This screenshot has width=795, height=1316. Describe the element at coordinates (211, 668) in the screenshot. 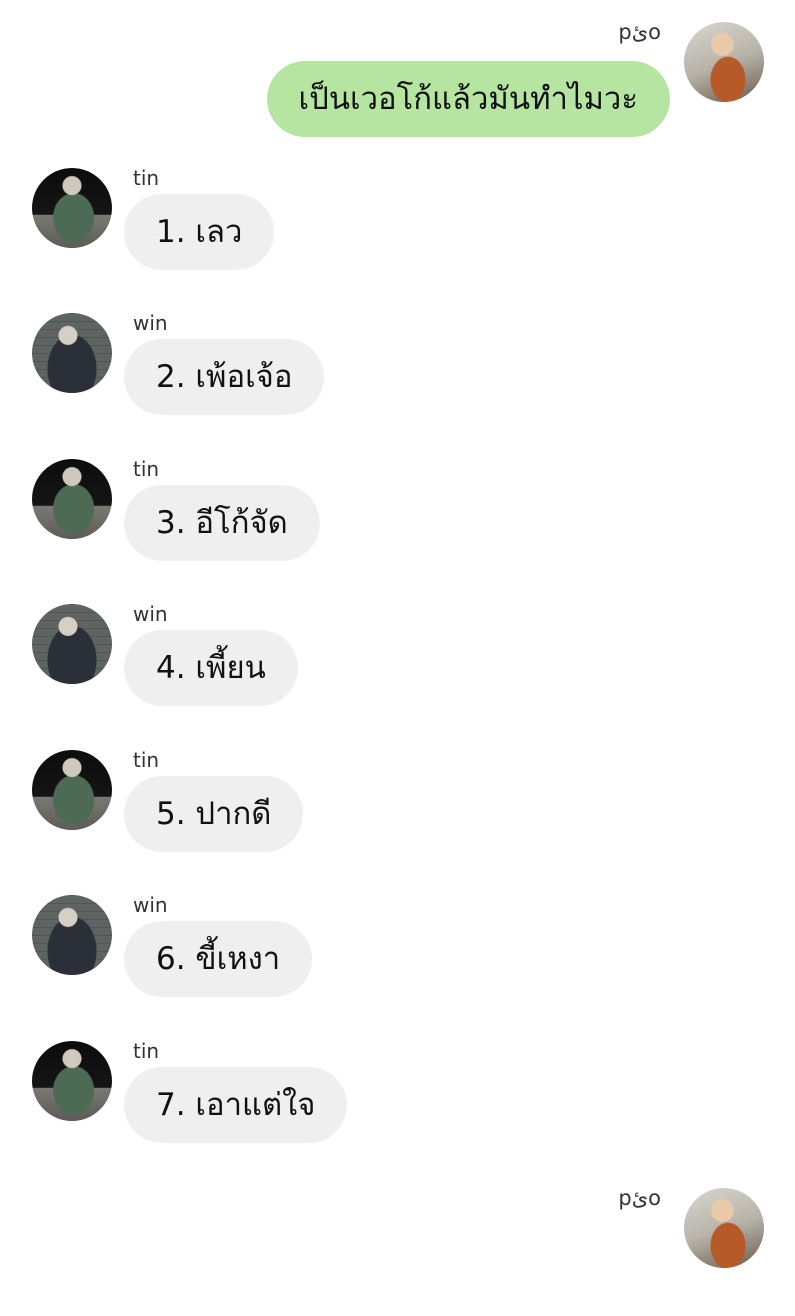

I see `message-bubble: 4. เพี้ยน` at that location.